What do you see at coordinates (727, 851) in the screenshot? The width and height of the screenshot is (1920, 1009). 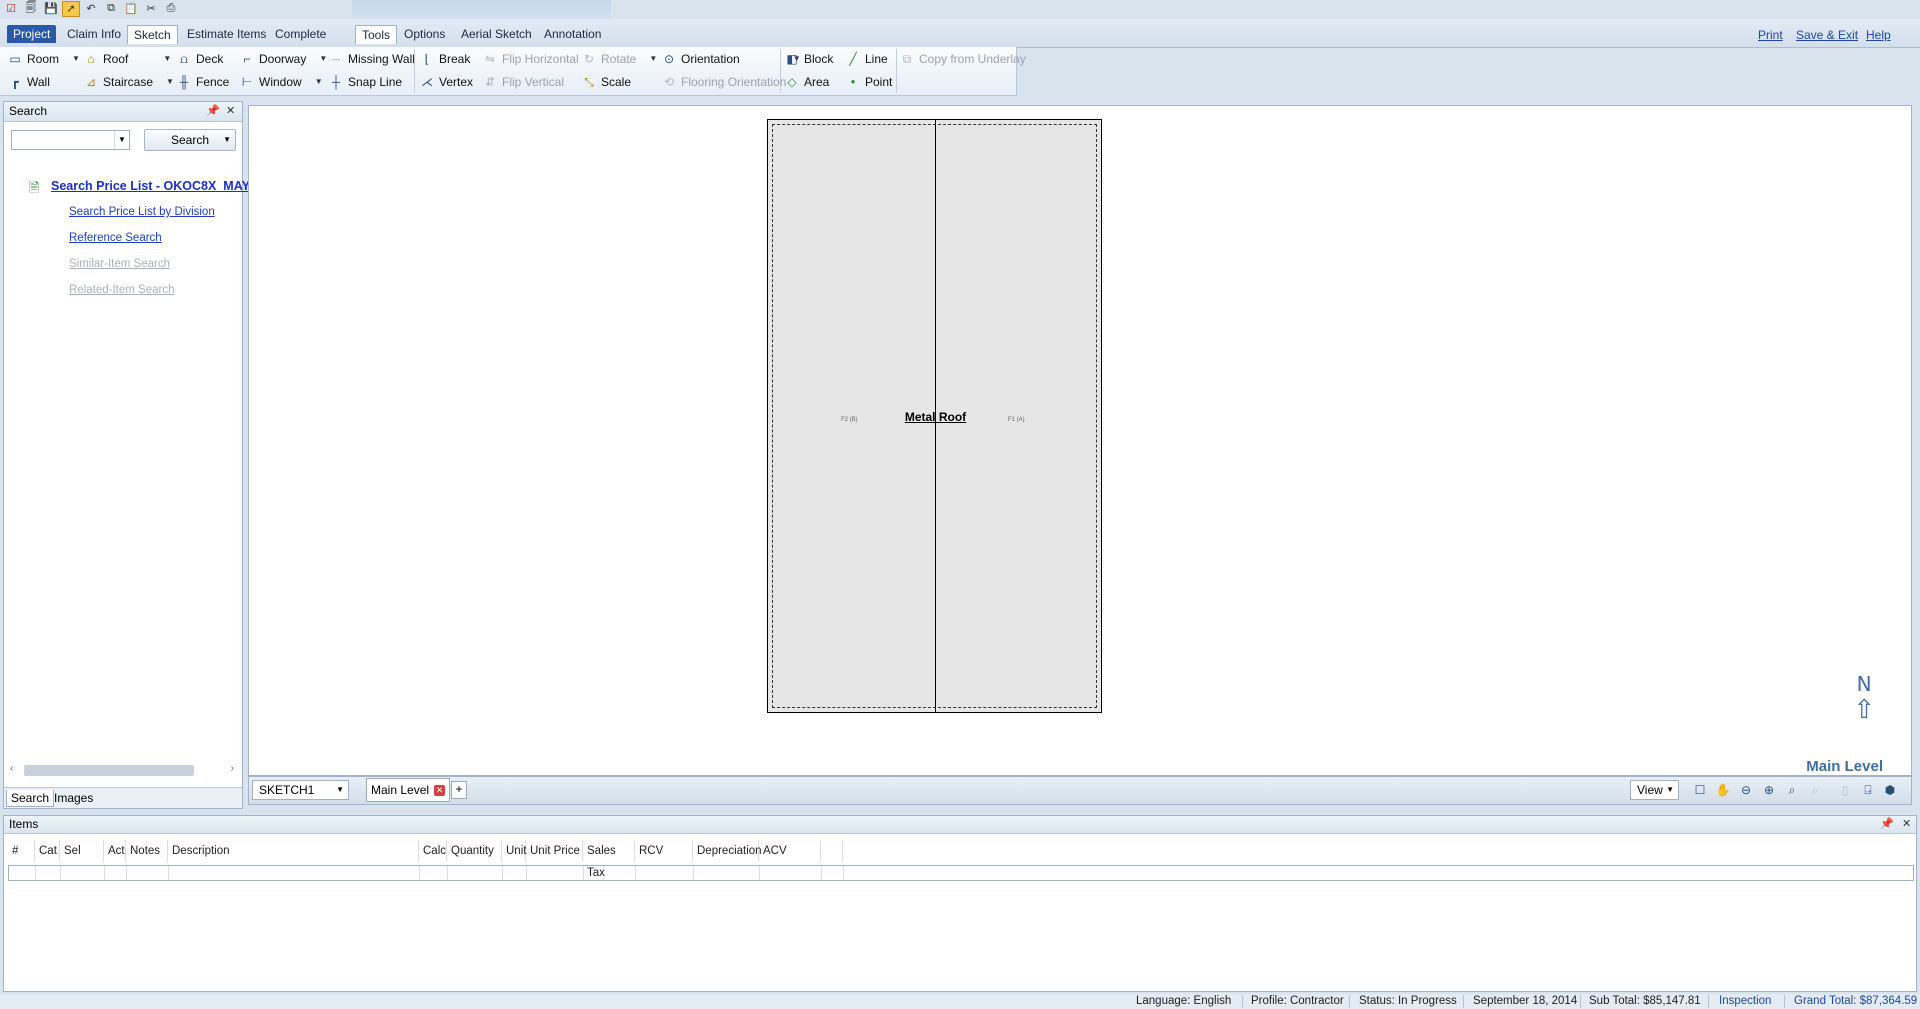 I see `col-depreciation: Depreciation` at bounding box center [727, 851].